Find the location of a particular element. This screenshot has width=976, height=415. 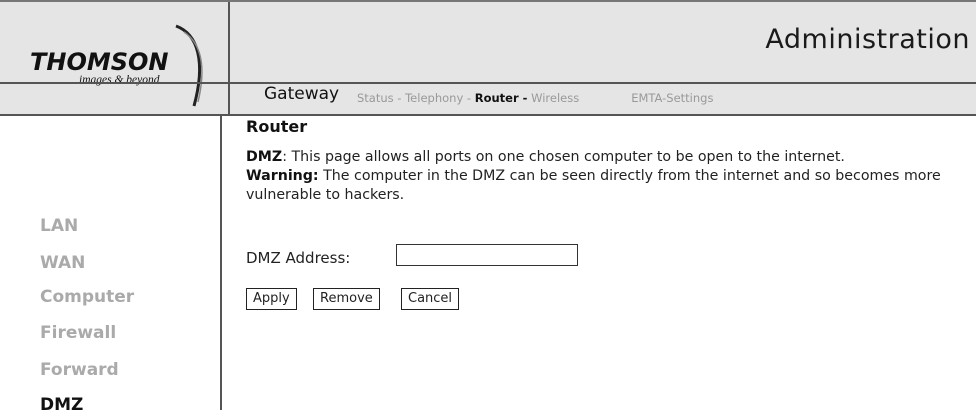

sidebar-item-forward: Forward is located at coordinates (79, 370).